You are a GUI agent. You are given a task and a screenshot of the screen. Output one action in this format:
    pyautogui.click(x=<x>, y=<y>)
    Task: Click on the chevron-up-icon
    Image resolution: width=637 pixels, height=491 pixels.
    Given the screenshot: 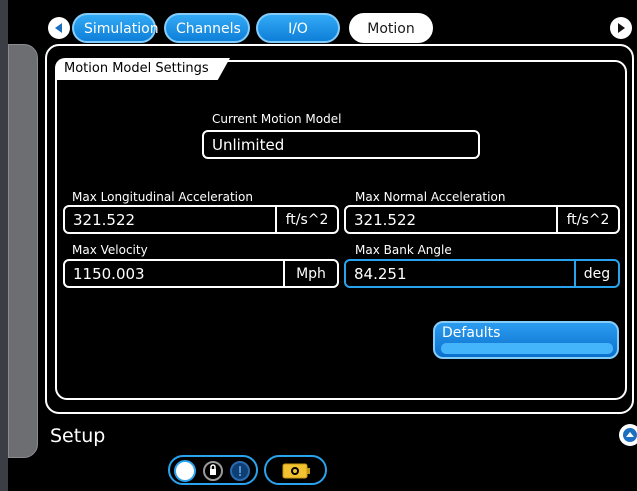 What is the action you would take?
    pyautogui.click(x=630, y=435)
    